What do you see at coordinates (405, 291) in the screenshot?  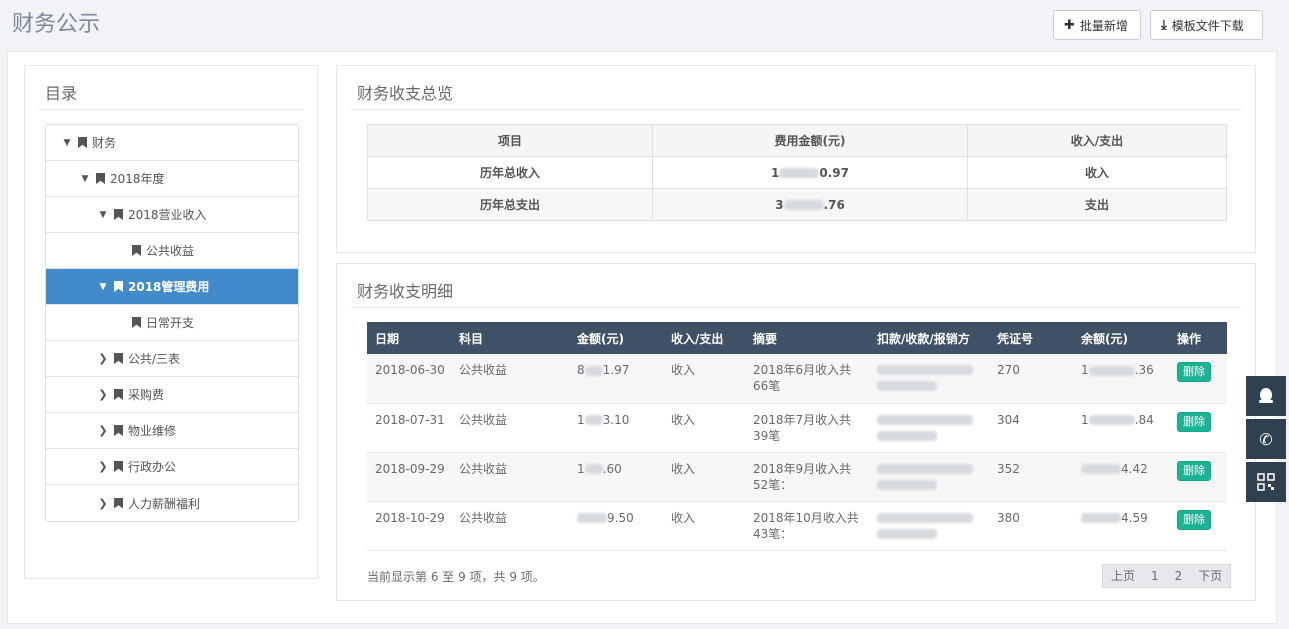 I see `detail-title: 财务收支明细` at bounding box center [405, 291].